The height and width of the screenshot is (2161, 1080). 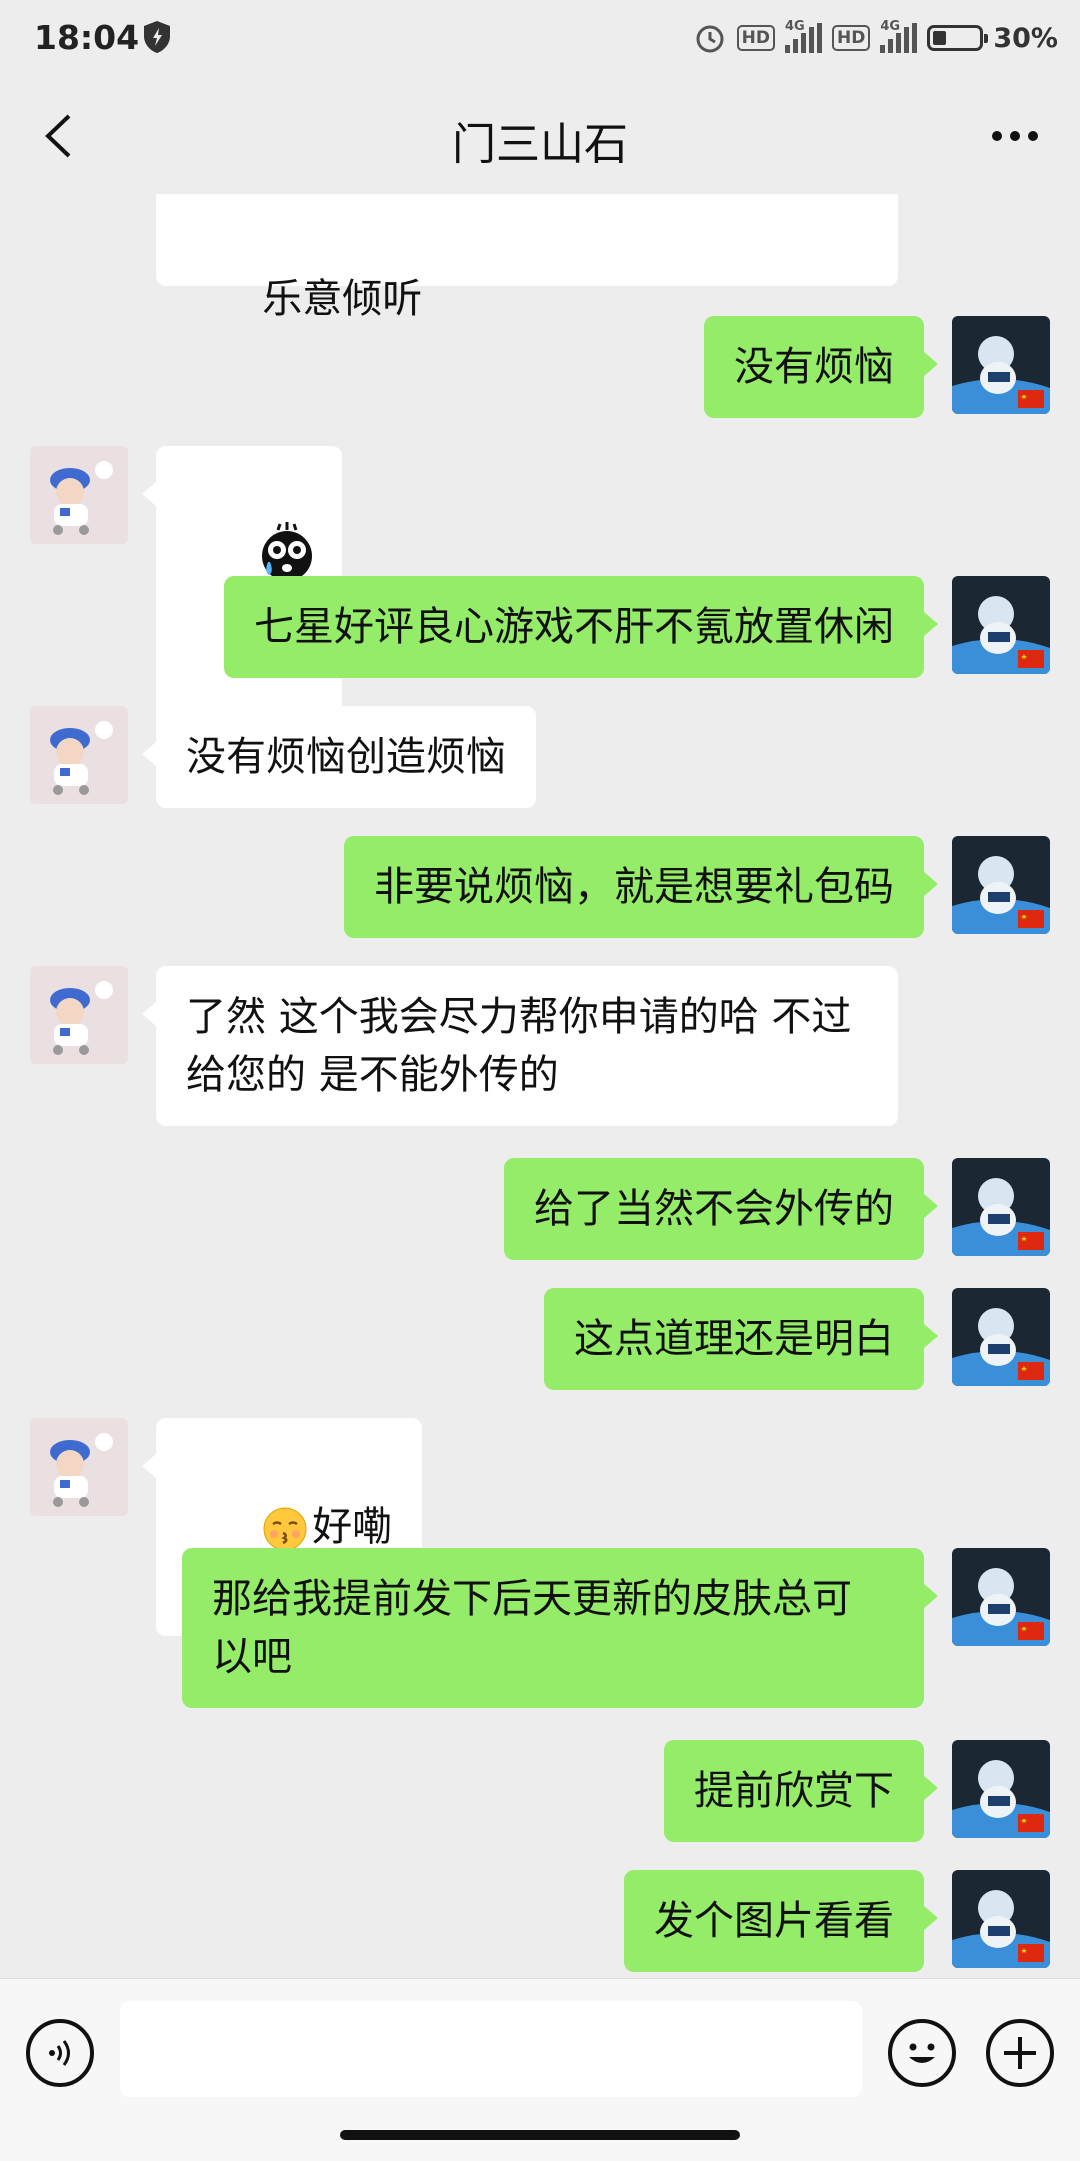 What do you see at coordinates (734, 1339) in the screenshot?
I see `message-text: 这点道理还是明白` at bounding box center [734, 1339].